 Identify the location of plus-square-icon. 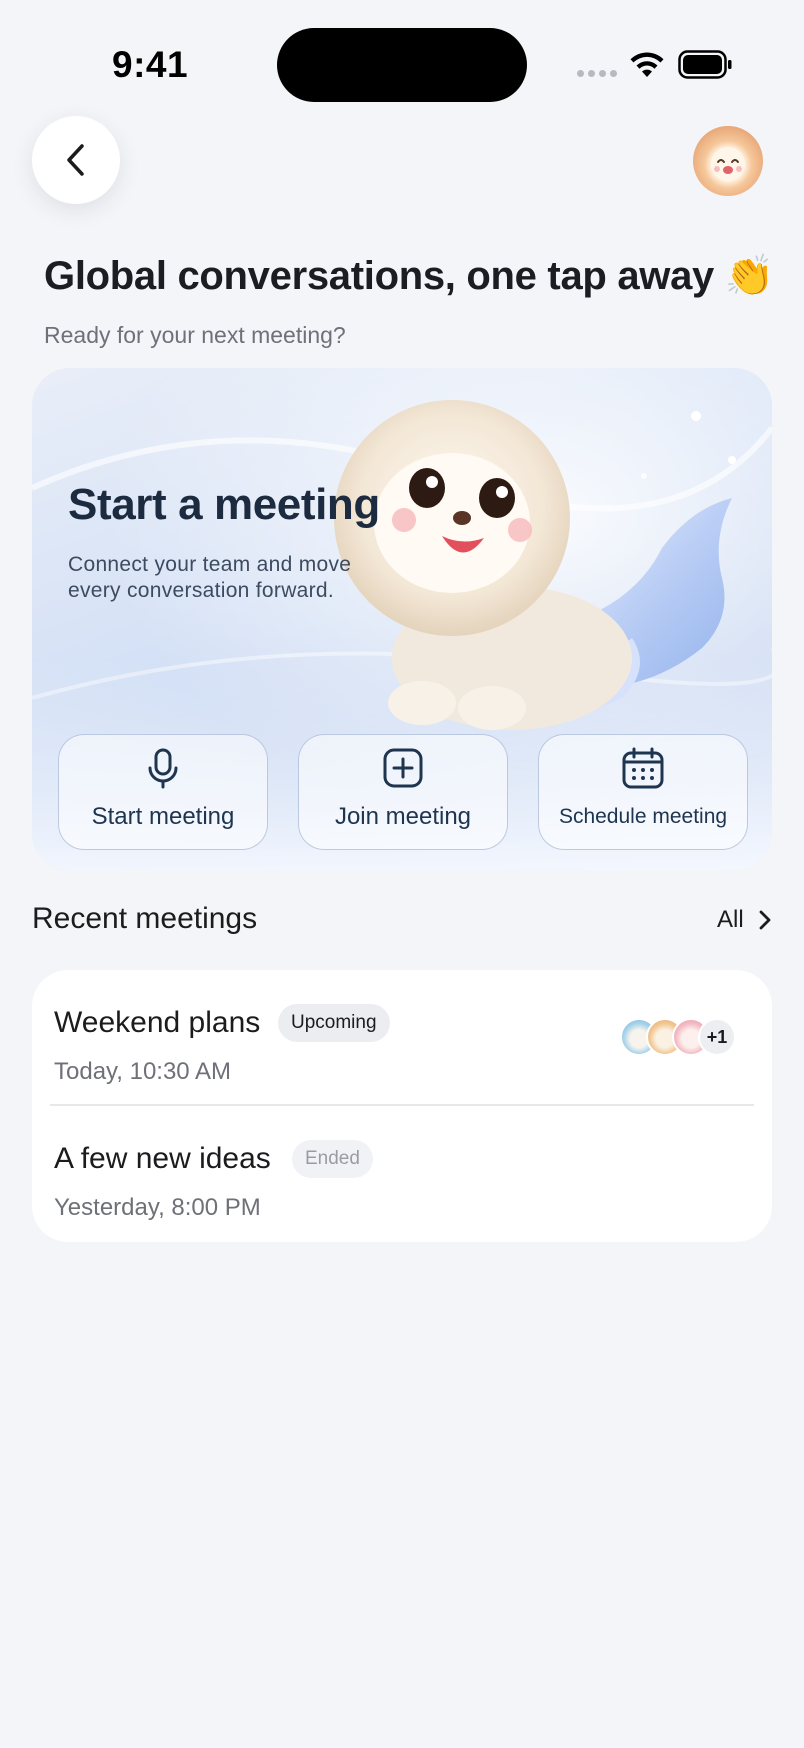
(403, 768).